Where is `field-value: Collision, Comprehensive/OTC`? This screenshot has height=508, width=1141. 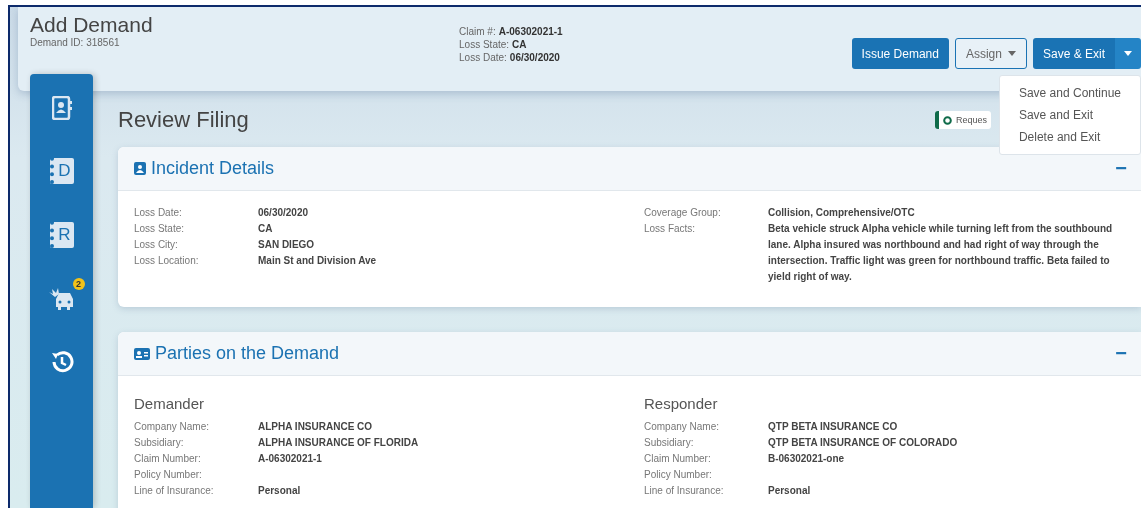 field-value: Collision, Comprehensive/OTC is located at coordinates (842, 213).